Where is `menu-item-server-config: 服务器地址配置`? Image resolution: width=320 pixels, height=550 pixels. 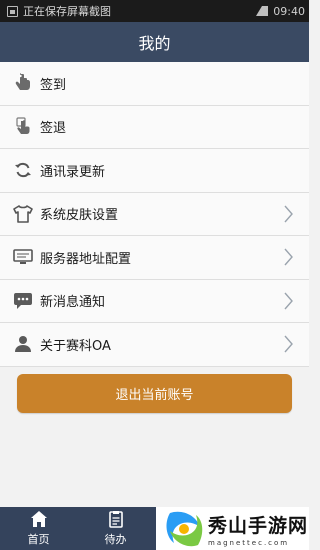 menu-item-server-config: 服务器地址配置 is located at coordinates (154, 258).